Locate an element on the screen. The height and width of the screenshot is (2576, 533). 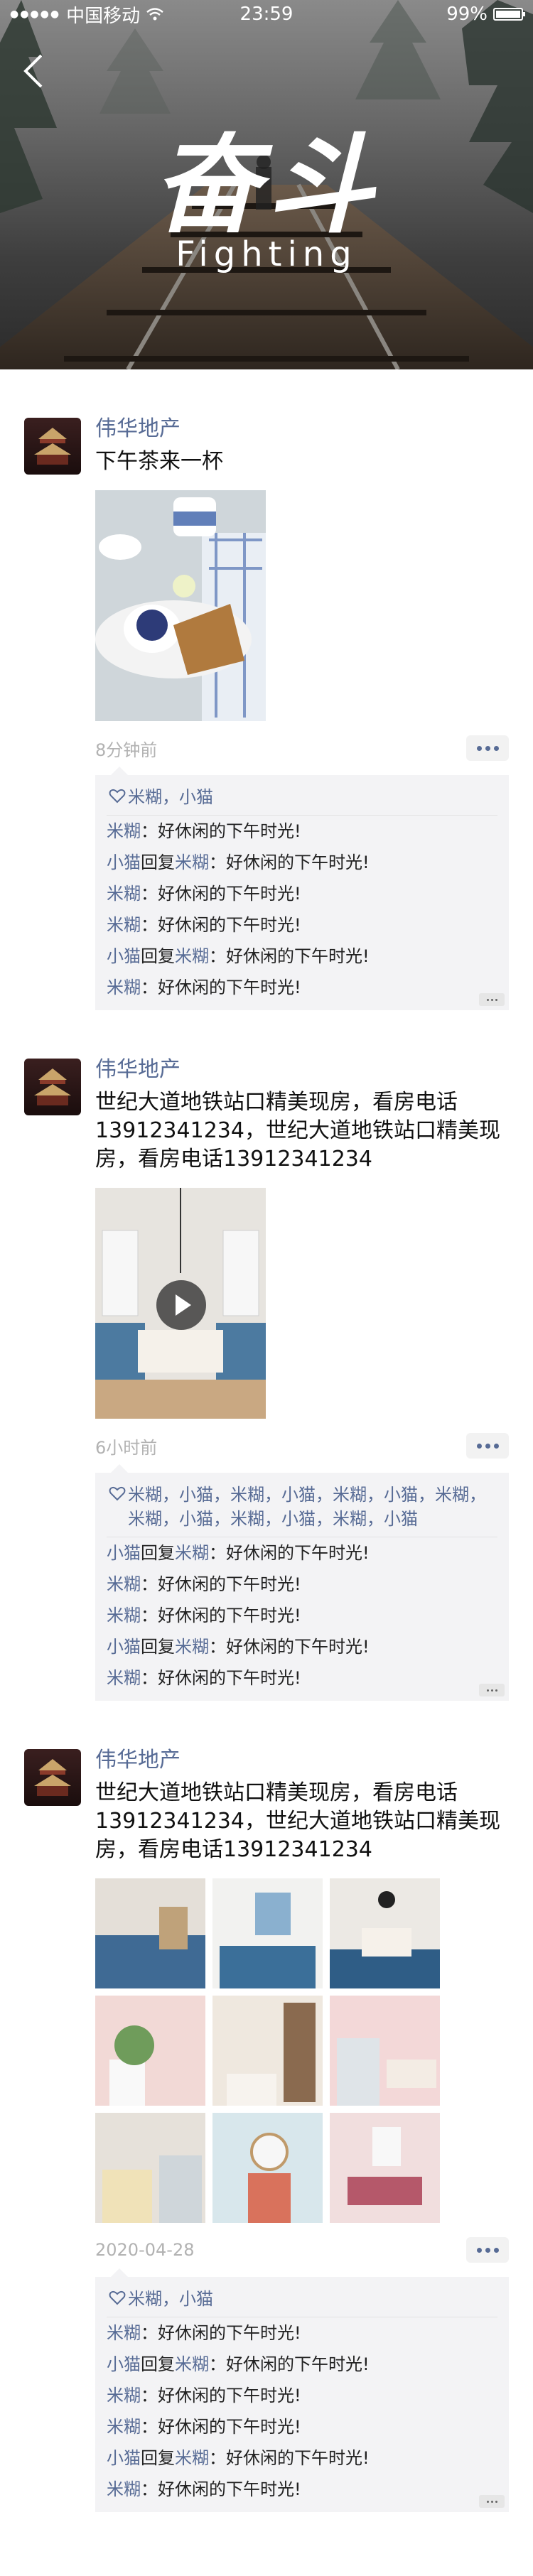
photo-grid is located at coordinates (302, 2050).